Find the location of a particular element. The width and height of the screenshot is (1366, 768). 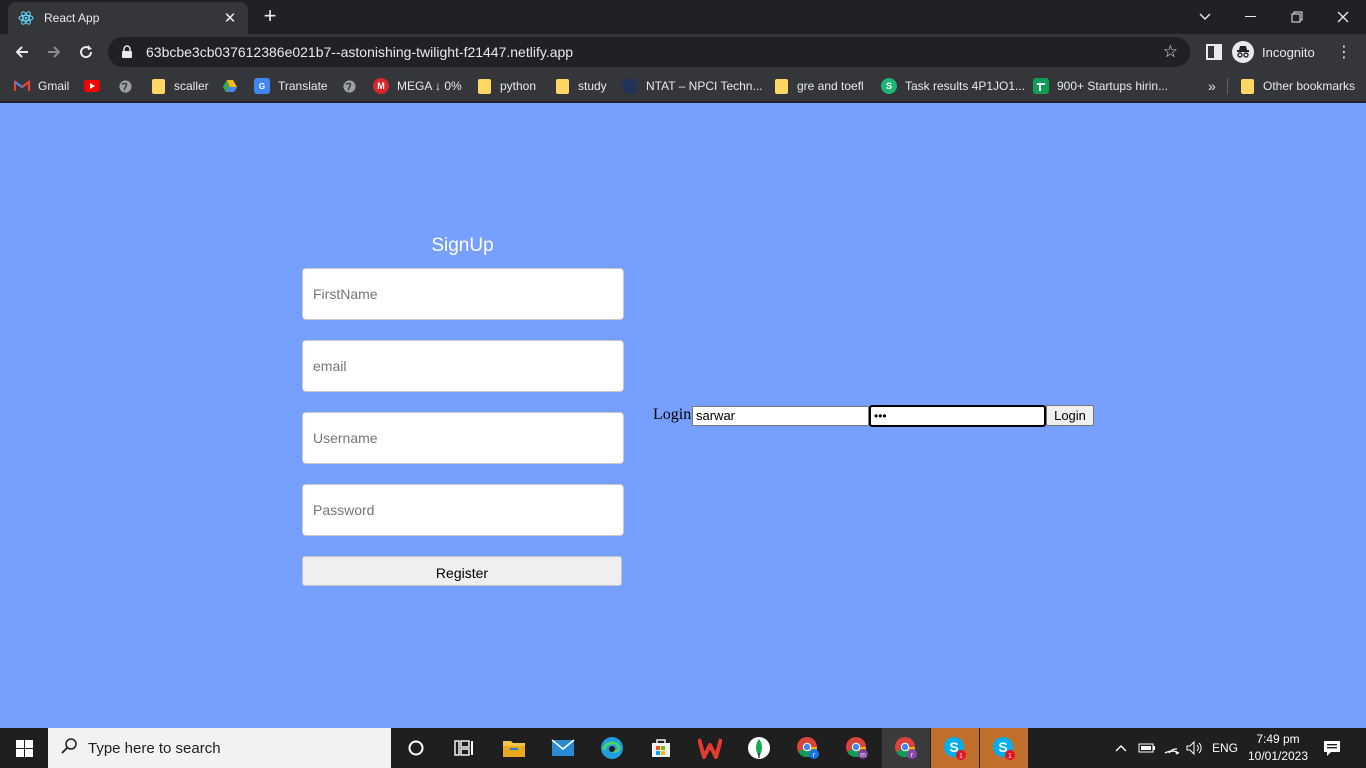

restore-icon is located at coordinates (1297, 17).